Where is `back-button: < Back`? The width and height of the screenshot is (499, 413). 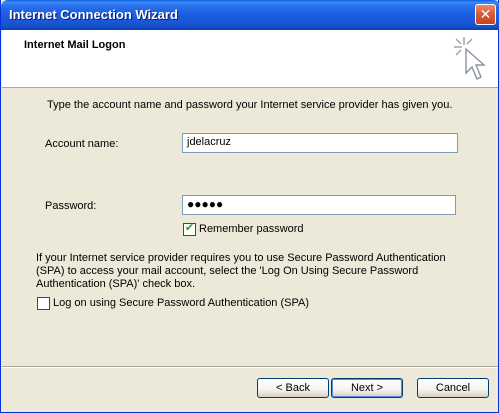
back-button: < Back is located at coordinates (293, 388).